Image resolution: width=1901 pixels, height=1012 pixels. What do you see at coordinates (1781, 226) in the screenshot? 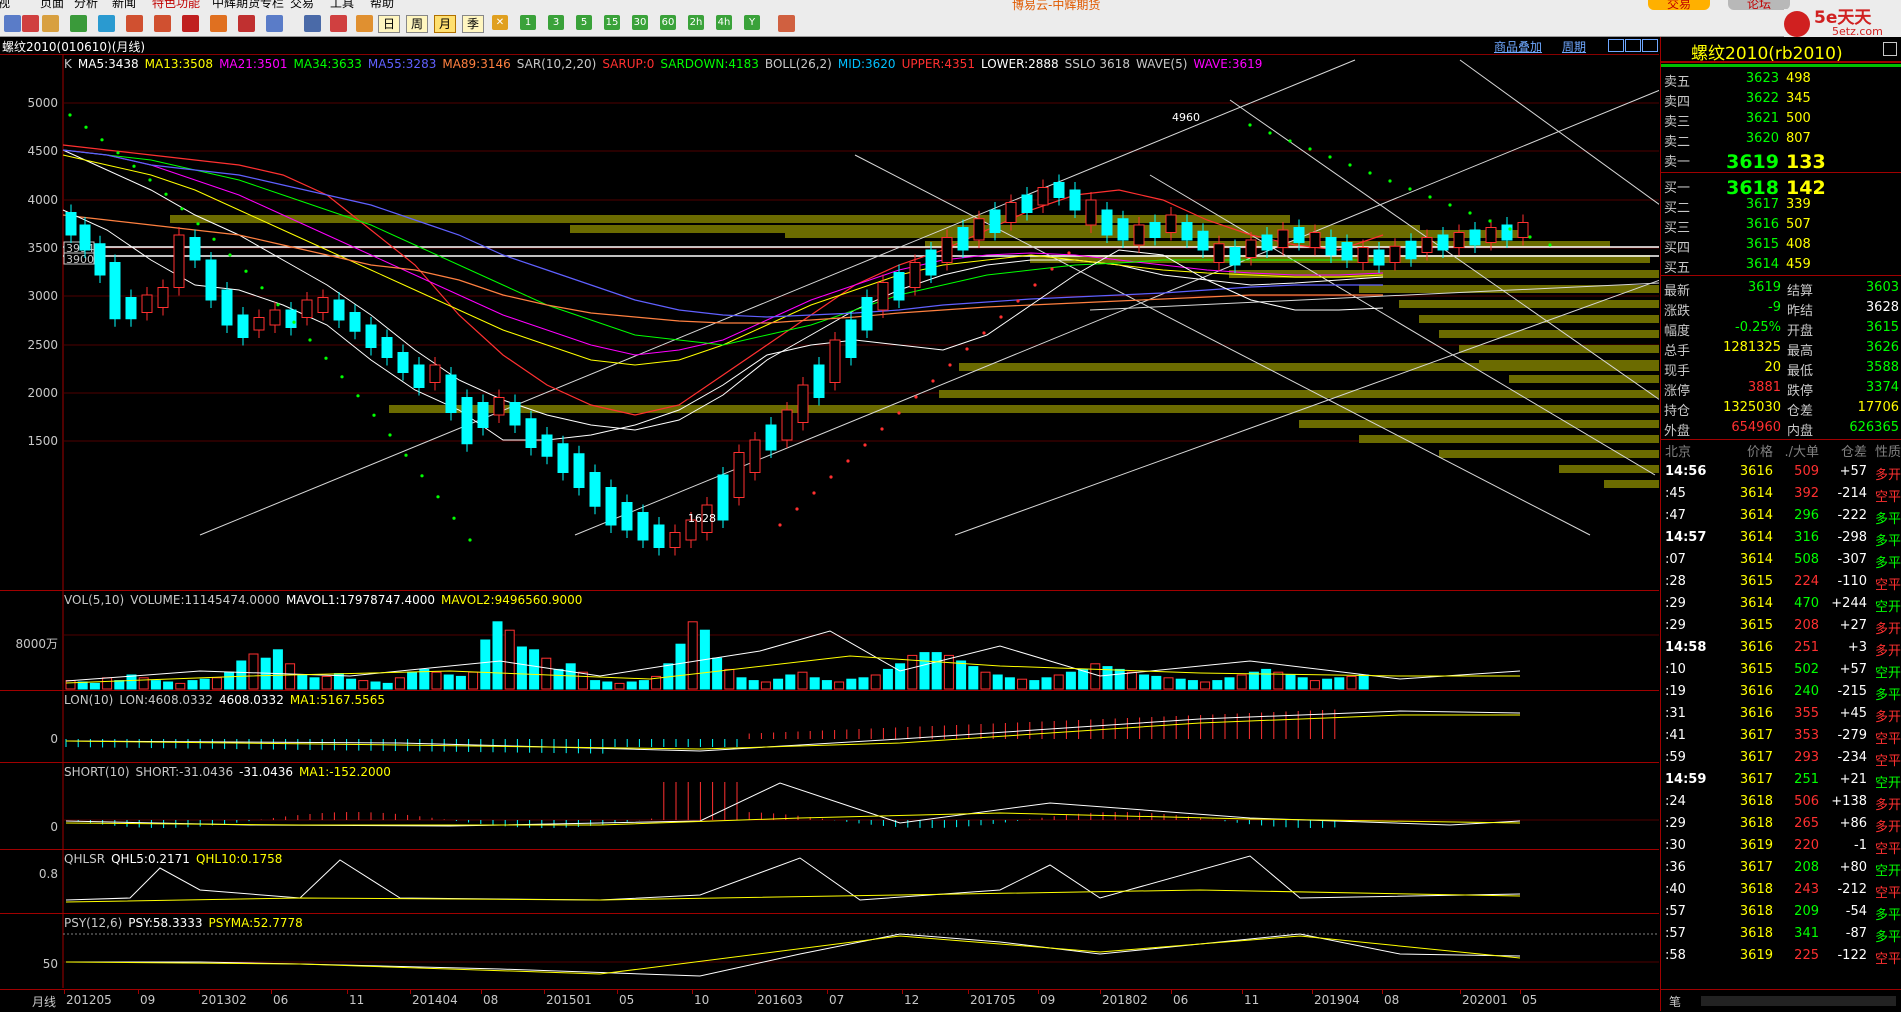
I see `bid-row: 买三 3616 507` at bounding box center [1781, 226].